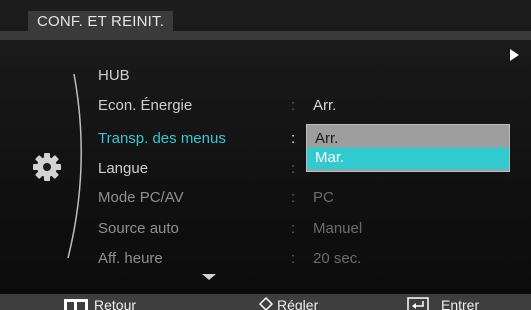  I want to click on enter-label: Entrer, so click(460, 303).